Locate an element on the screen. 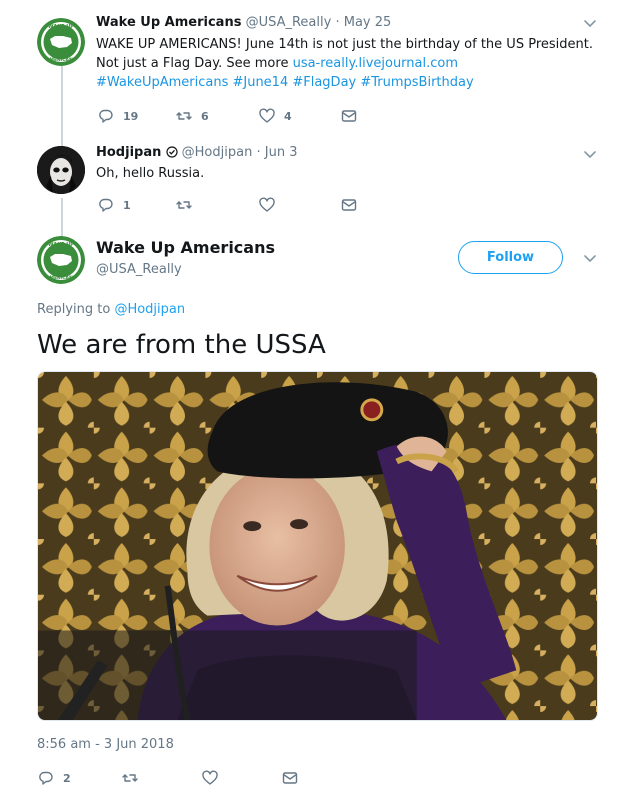  reply-button: 19 is located at coordinates (137, 116).